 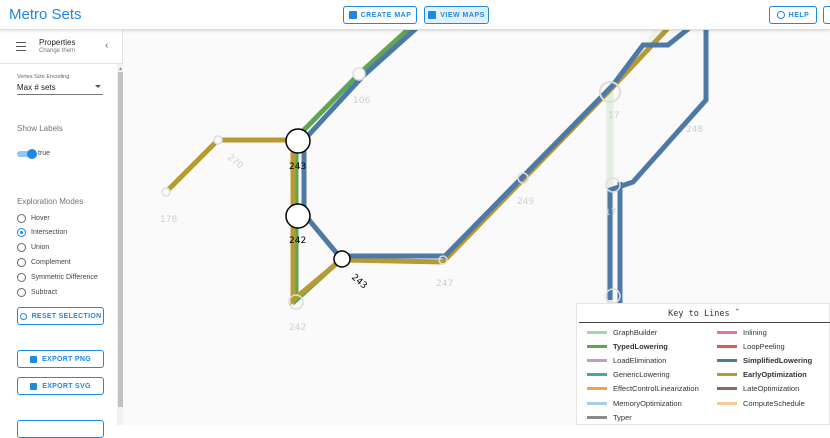 I want to click on export-svg-label: EXPORT SVG, so click(x=66, y=386).